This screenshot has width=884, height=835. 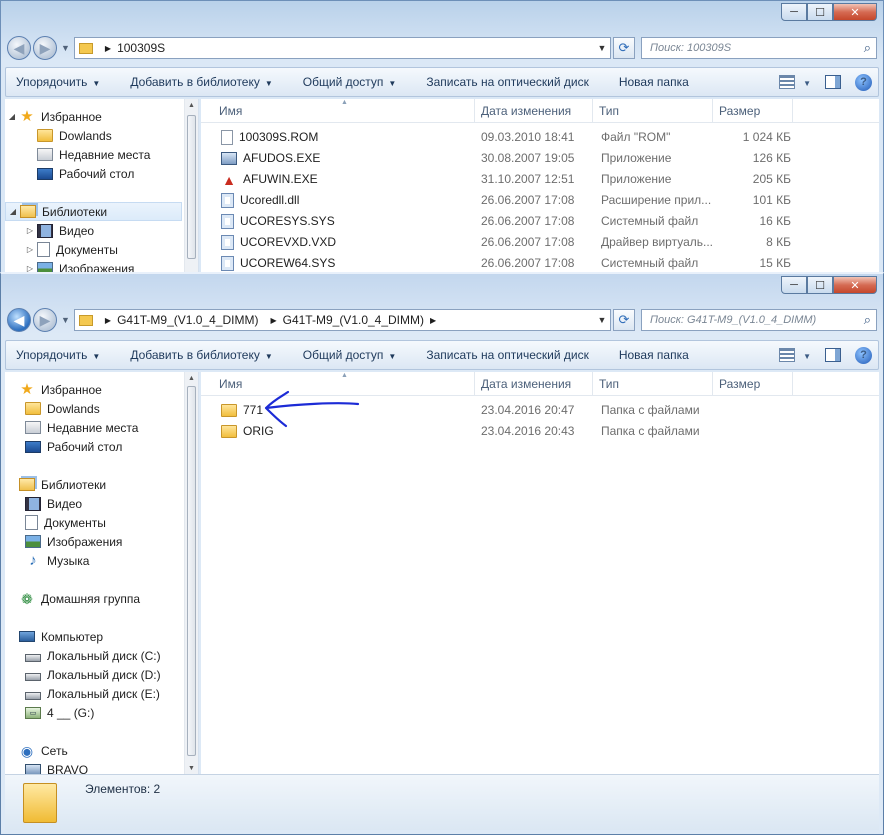 What do you see at coordinates (45, 173) in the screenshot?
I see `desktop-icon` at bounding box center [45, 173].